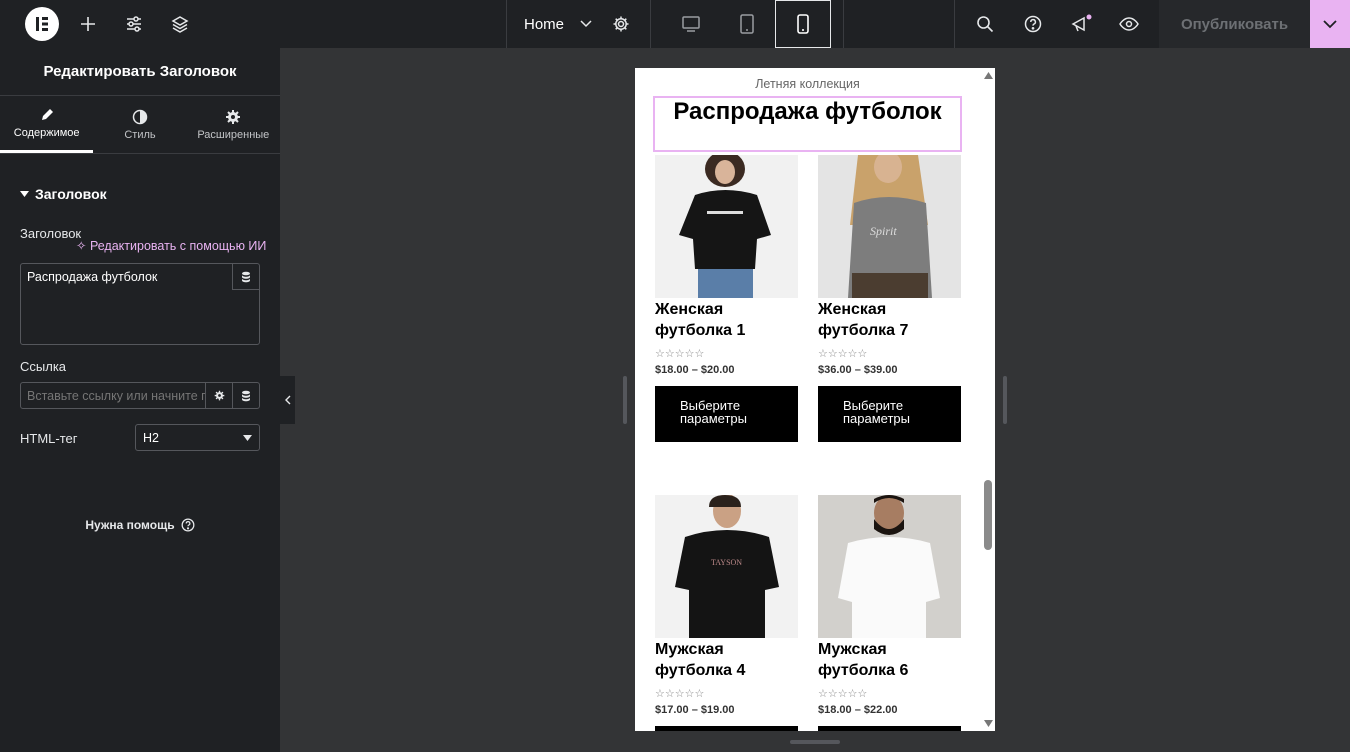  Describe the element at coordinates (988, 515) in the screenshot. I see `preview-scrollbar-thumb` at that location.